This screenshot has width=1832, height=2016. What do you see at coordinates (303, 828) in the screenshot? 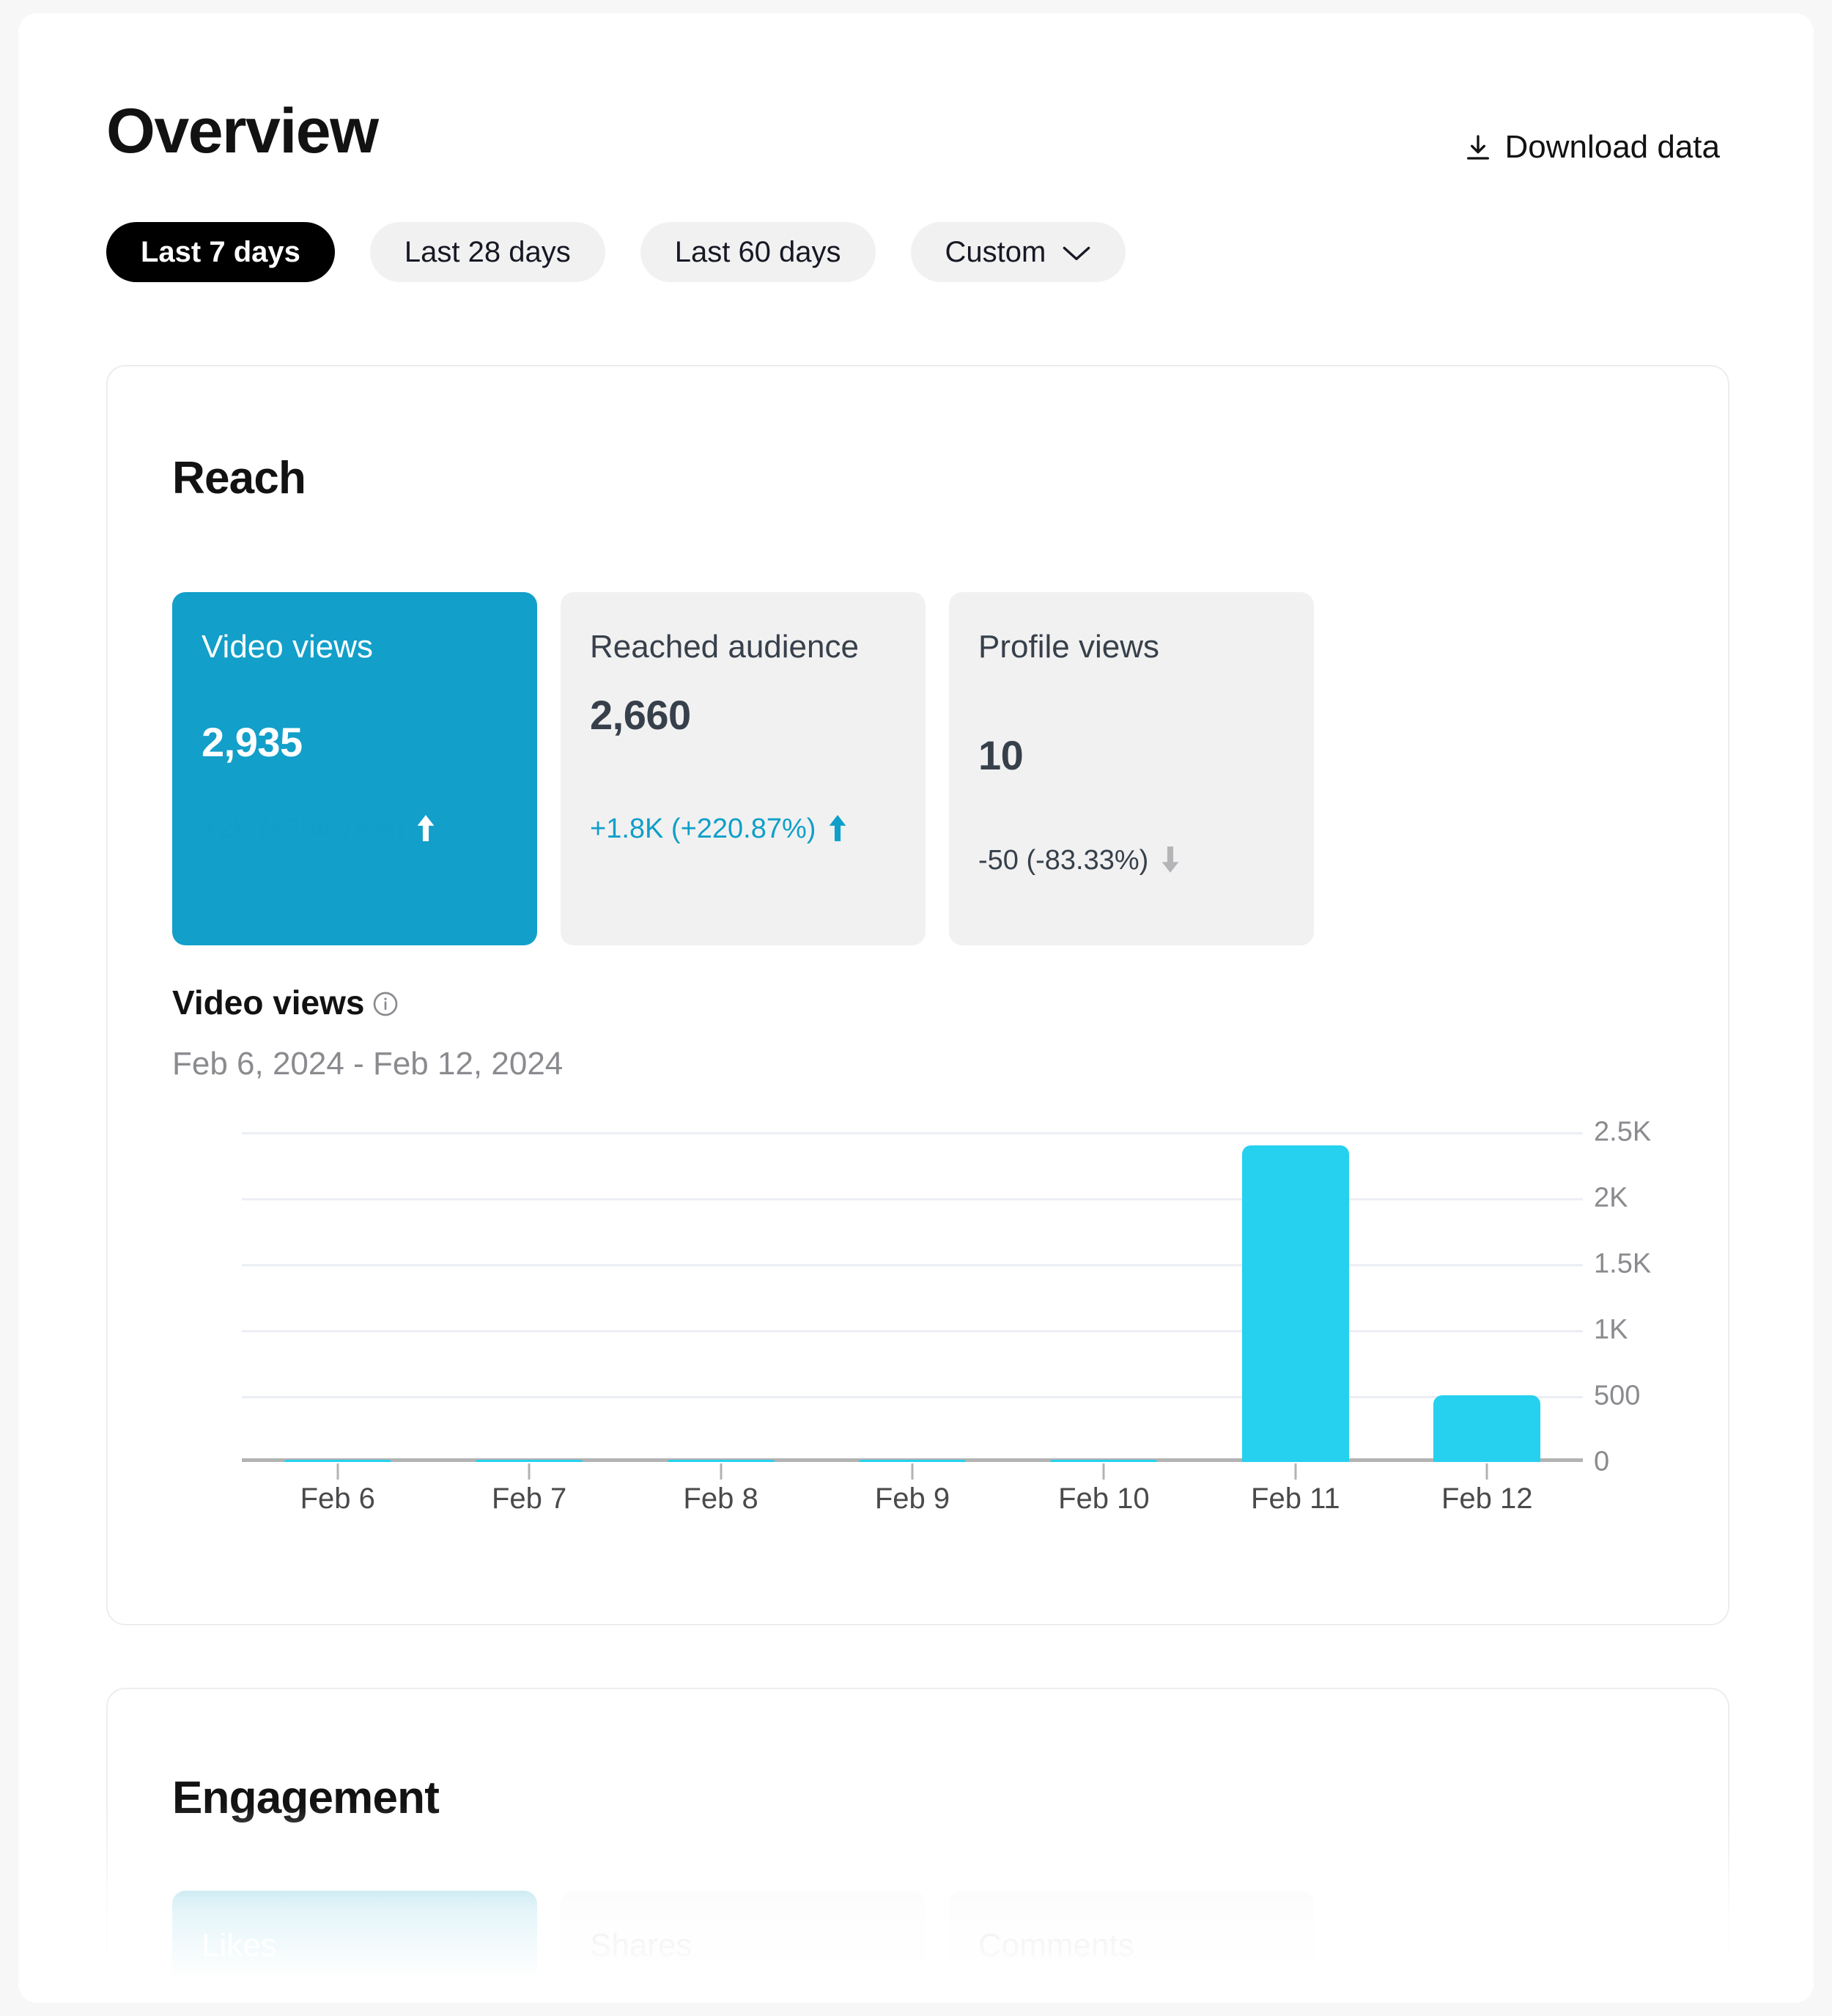
I see `metric-delta-text: +2K (+204.78%)` at bounding box center [303, 828].